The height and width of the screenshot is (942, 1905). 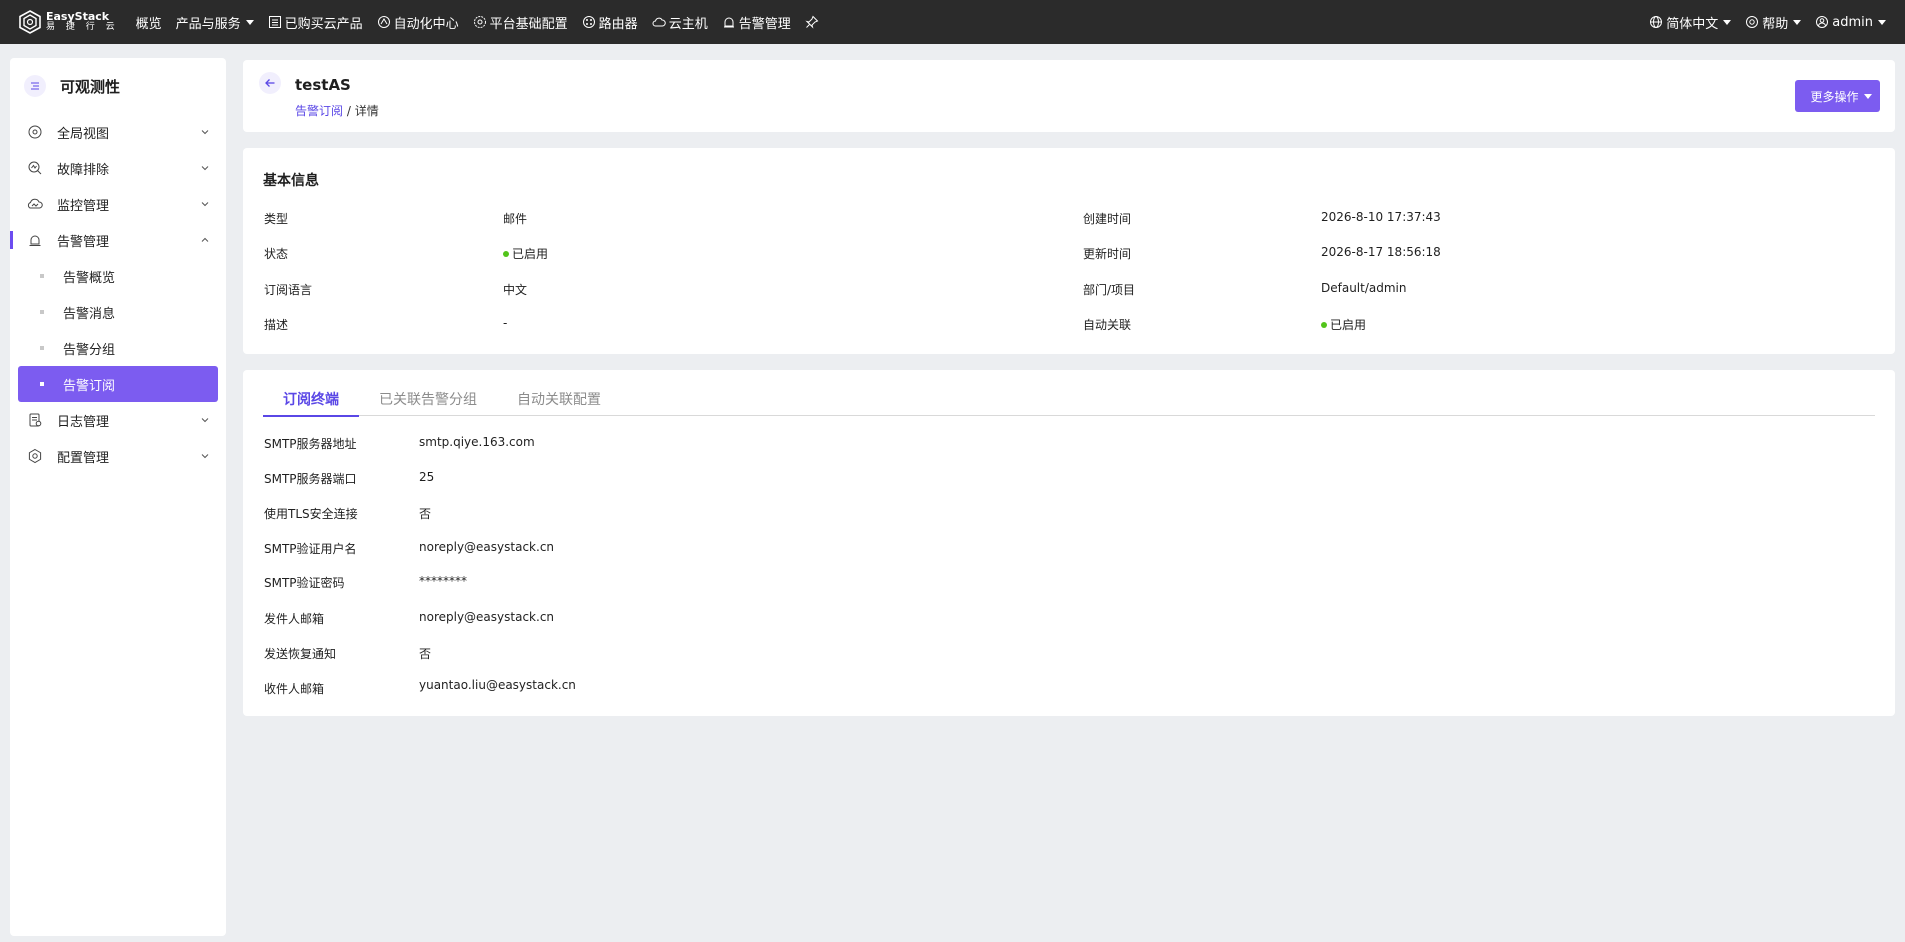 What do you see at coordinates (83, 458) in the screenshot?
I see `sidebar-item-label: 配置管理` at bounding box center [83, 458].